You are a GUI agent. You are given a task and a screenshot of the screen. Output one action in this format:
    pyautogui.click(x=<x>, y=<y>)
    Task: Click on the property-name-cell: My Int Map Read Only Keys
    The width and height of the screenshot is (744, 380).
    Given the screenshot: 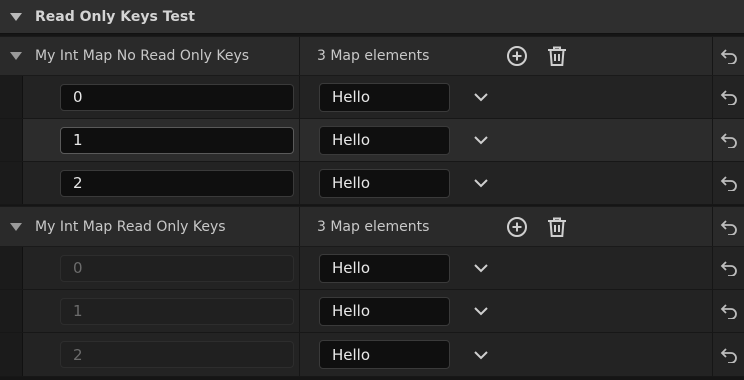 What is the action you would take?
    pyautogui.click(x=150, y=226)
    